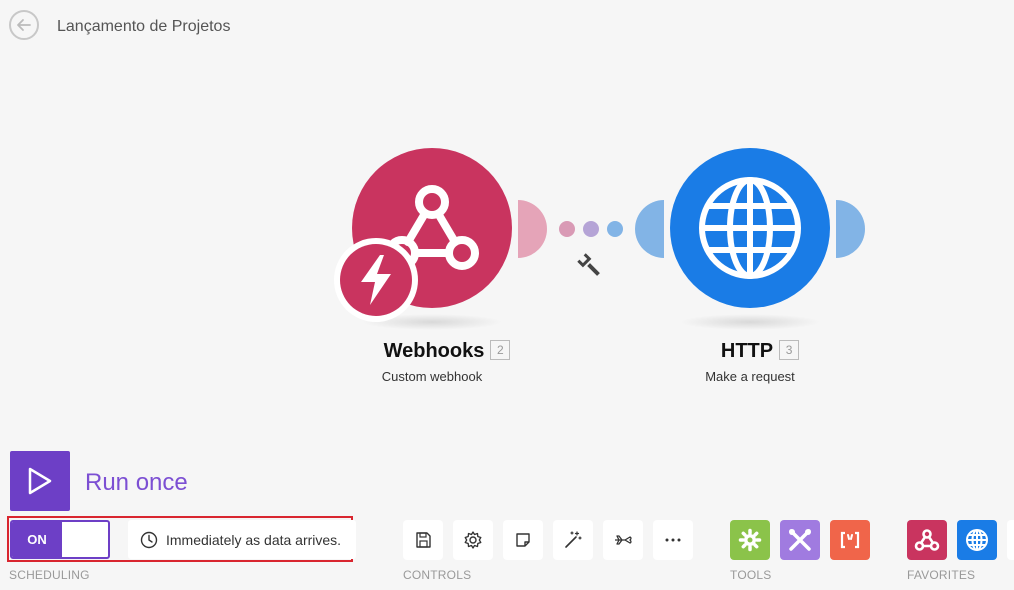 The width and height of the screenshot is (1014, 590). I want to click on controls-section-label: CONTROLS, so click(437, 575).